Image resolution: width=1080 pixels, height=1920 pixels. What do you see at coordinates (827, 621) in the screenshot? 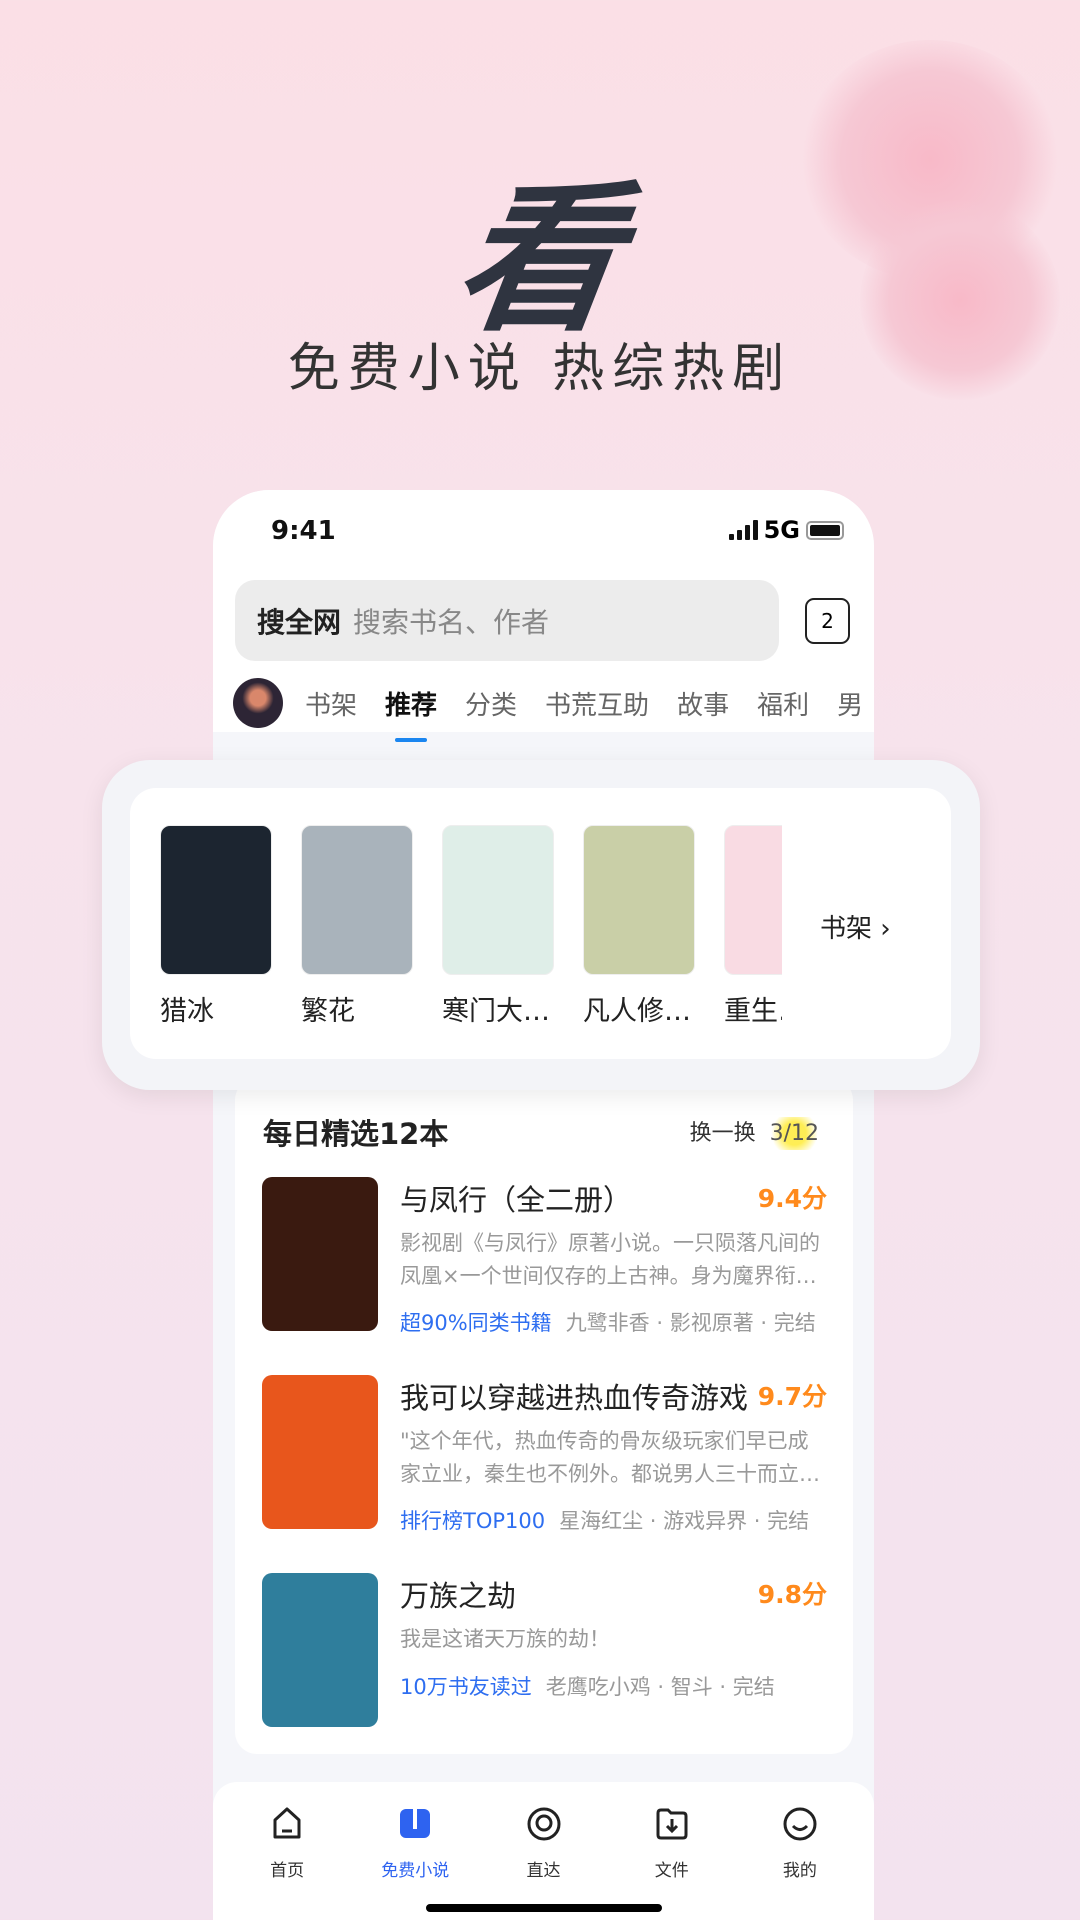
I see `tab-count-button: 2` at bounding box center [827, 621].